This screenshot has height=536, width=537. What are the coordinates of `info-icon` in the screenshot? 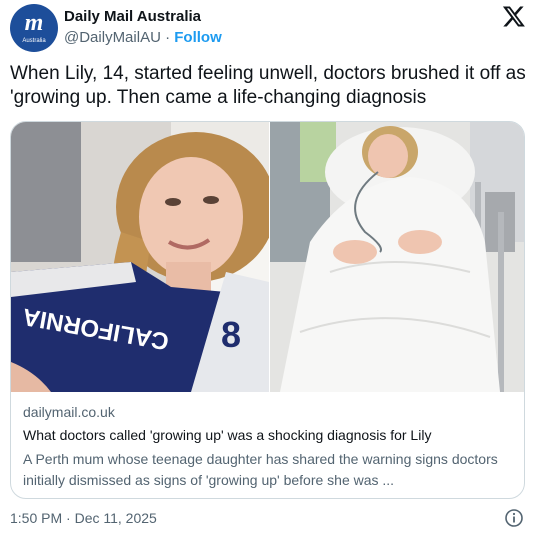 It's located at (514, 518).